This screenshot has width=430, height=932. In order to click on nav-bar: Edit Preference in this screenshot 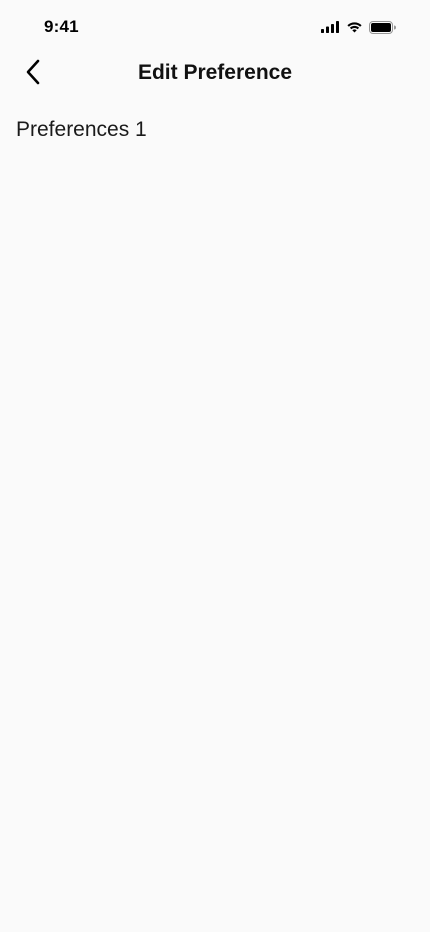, I will do `click(215, 74)`.